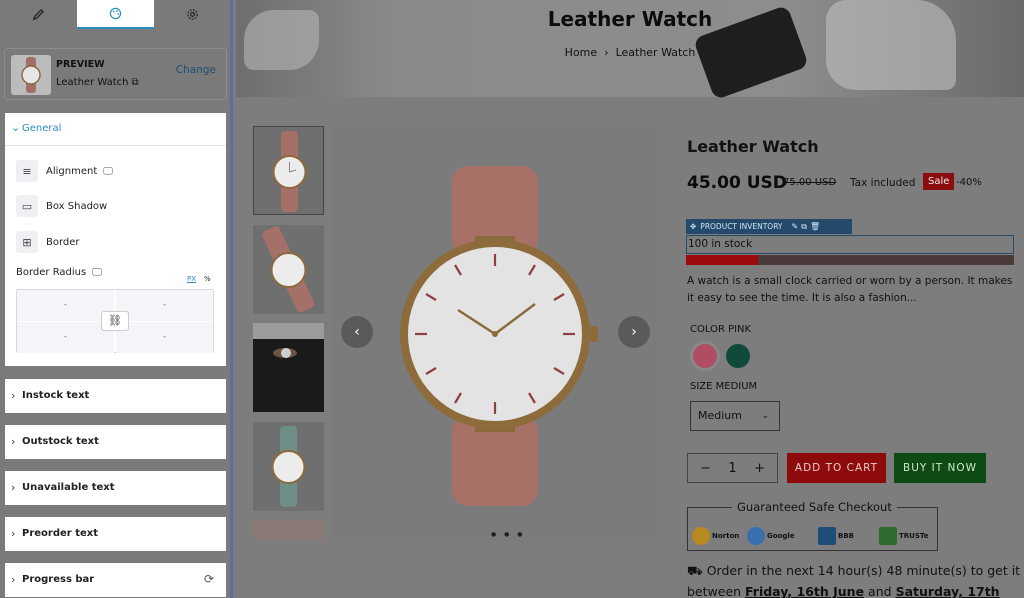  I want to click on previous-image-button: ‹, so click(357, 332).